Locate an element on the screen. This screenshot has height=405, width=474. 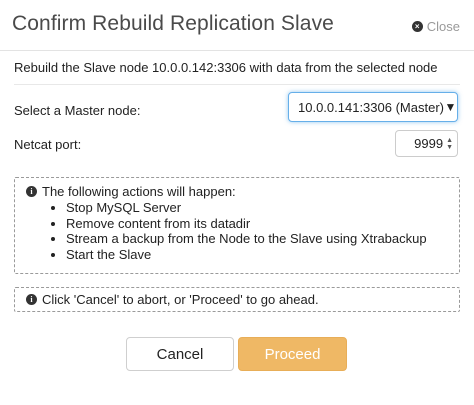
cancel-button: Cancel is located at coordinates (180, 354).